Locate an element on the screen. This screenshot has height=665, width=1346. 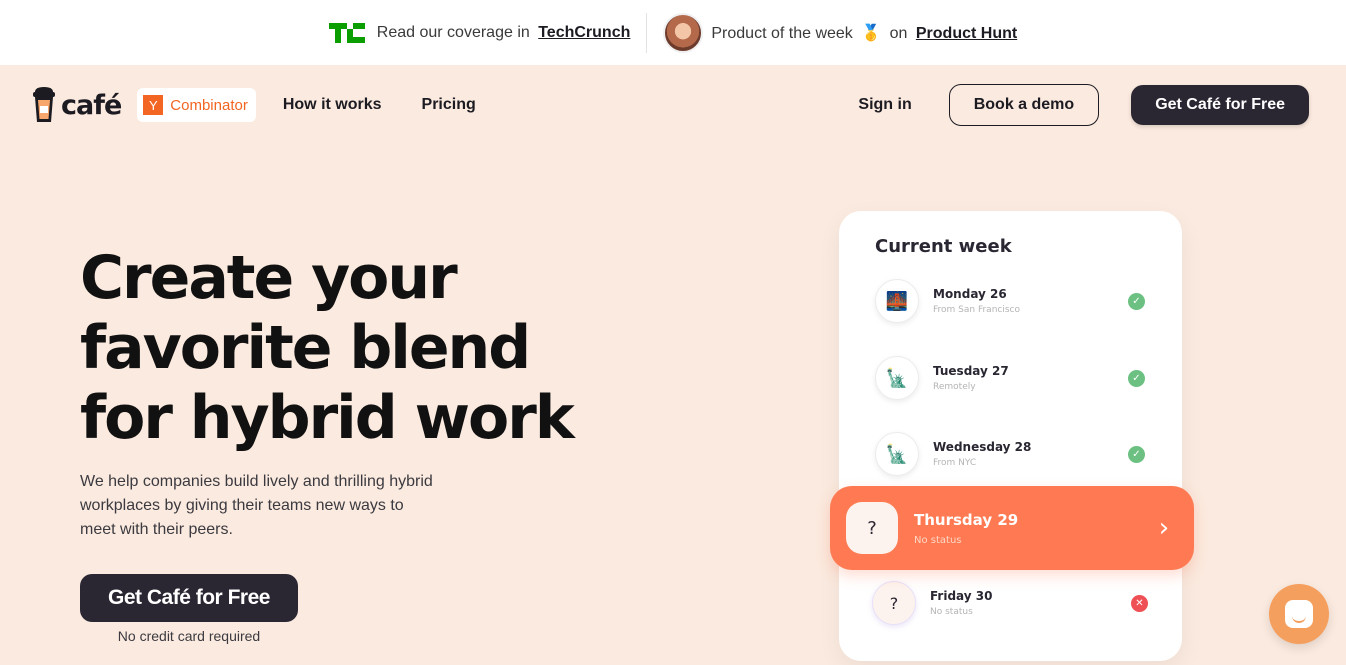
product-hunt-avatar is located at coordinates (683, 32).